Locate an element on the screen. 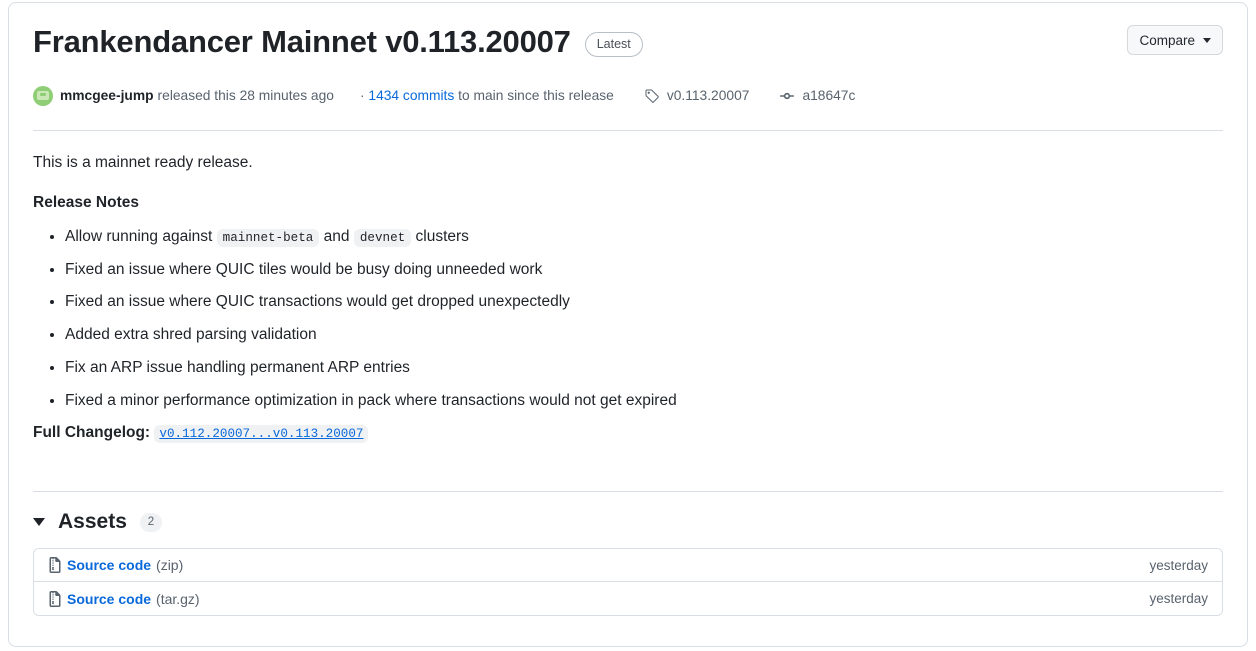  compare-button: Compare is located at coordinates (1175, 40).